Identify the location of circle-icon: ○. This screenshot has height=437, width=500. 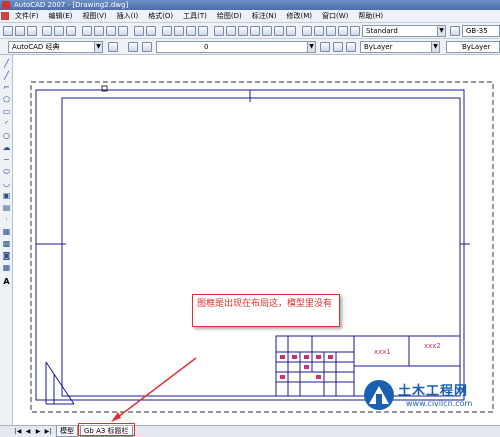
(6, 135).